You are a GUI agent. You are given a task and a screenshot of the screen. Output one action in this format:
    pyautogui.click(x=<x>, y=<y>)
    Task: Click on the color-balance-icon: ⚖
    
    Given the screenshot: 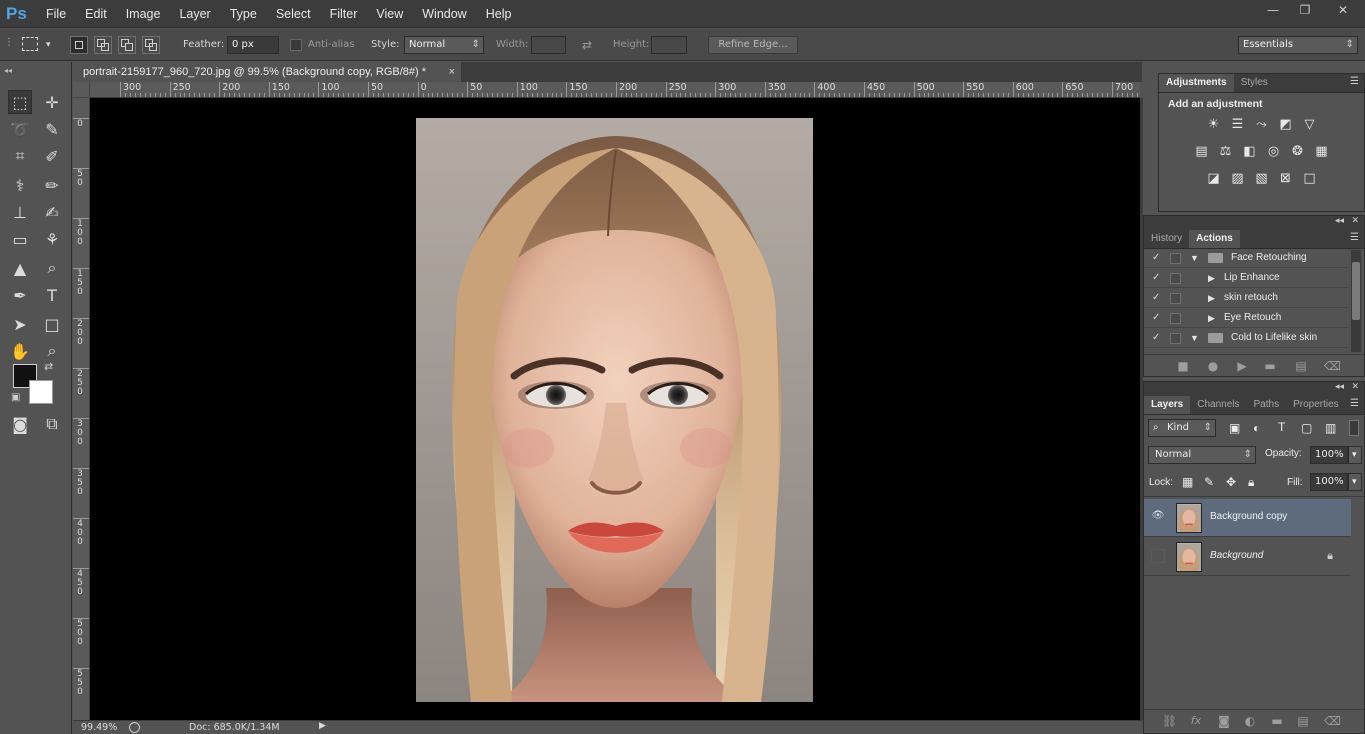 What is the action you would take?
    pyautogui.click(x=1225, y=151)
    